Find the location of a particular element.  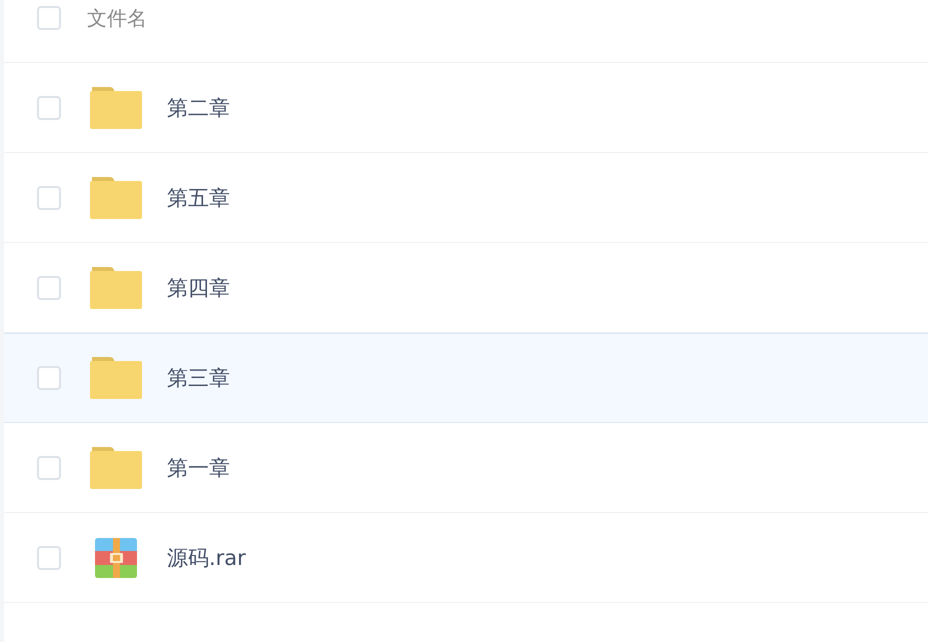

file-name: 源码.rar is located at coordinates (206, 558).